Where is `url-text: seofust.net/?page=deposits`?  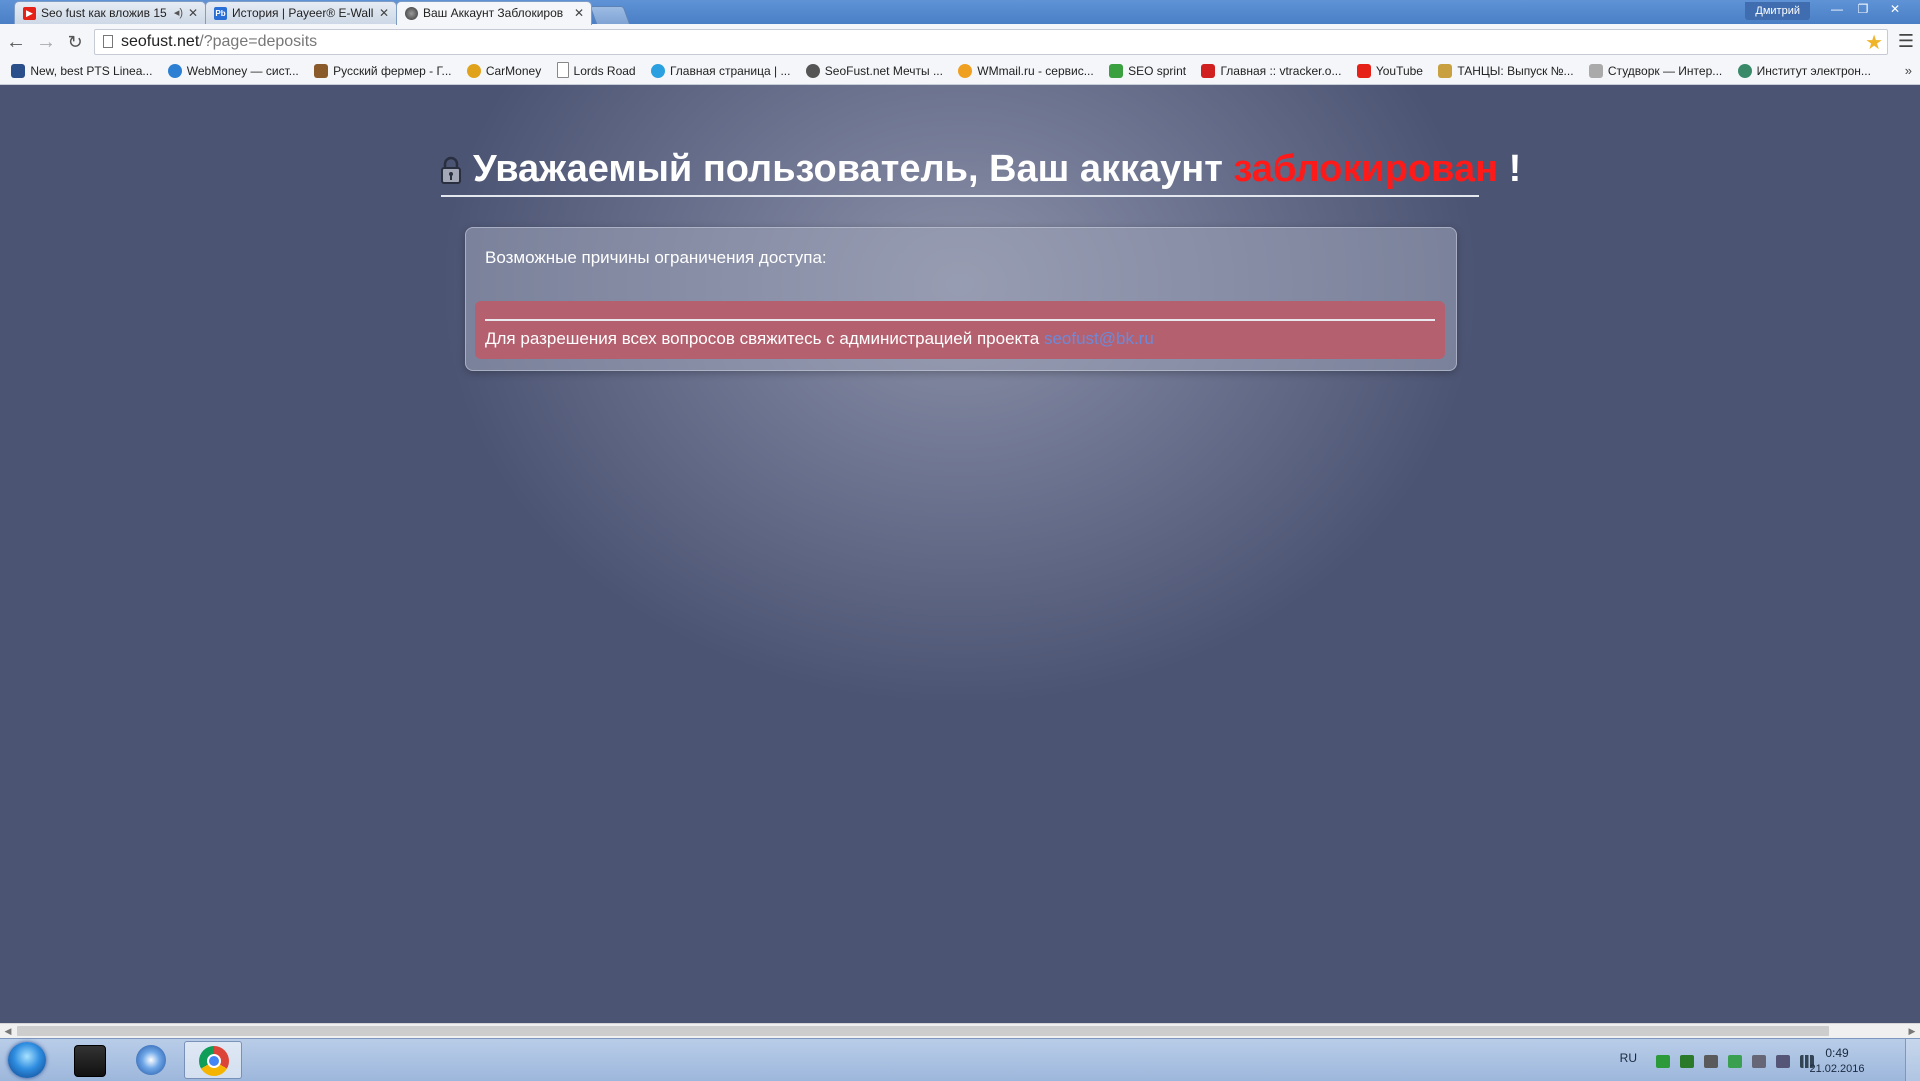
url-text: seofust.net/?page=deposits is located at coordinates (219, 42).